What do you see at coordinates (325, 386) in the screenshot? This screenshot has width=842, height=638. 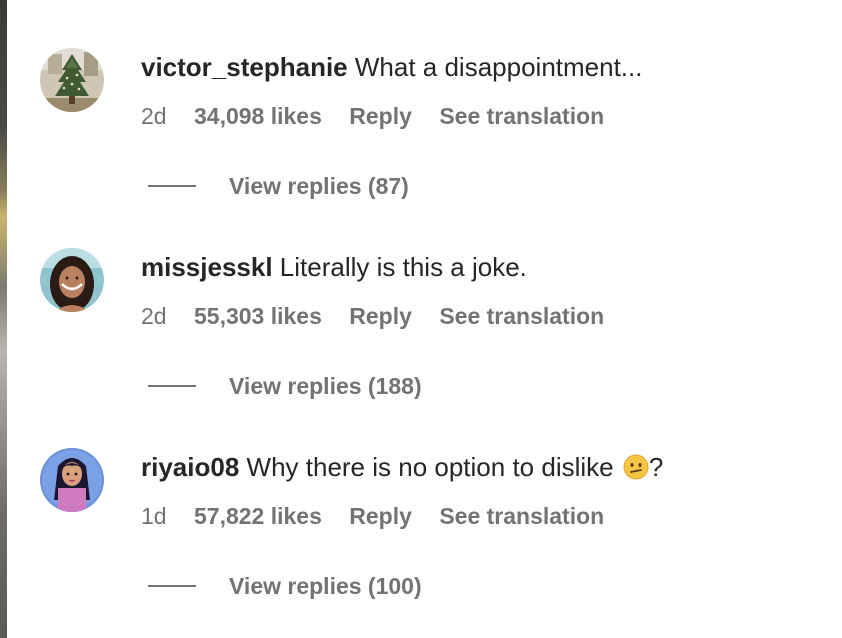 I see `view-replies-label: View replies (188)` at bounding box center [325, 386].